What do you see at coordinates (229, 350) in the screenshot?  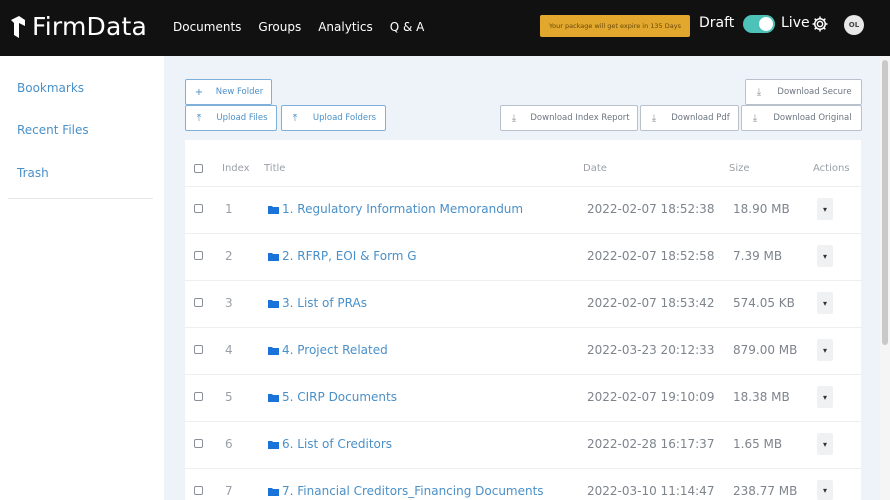 I see `row-index: 4` at bounding box center [229, 350].